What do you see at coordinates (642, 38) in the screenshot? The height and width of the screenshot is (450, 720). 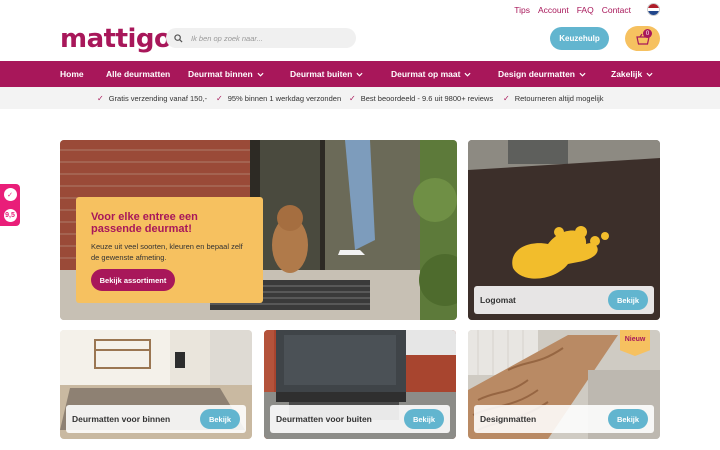 I see `cart-button: 0` at bounding box center [642, 38].